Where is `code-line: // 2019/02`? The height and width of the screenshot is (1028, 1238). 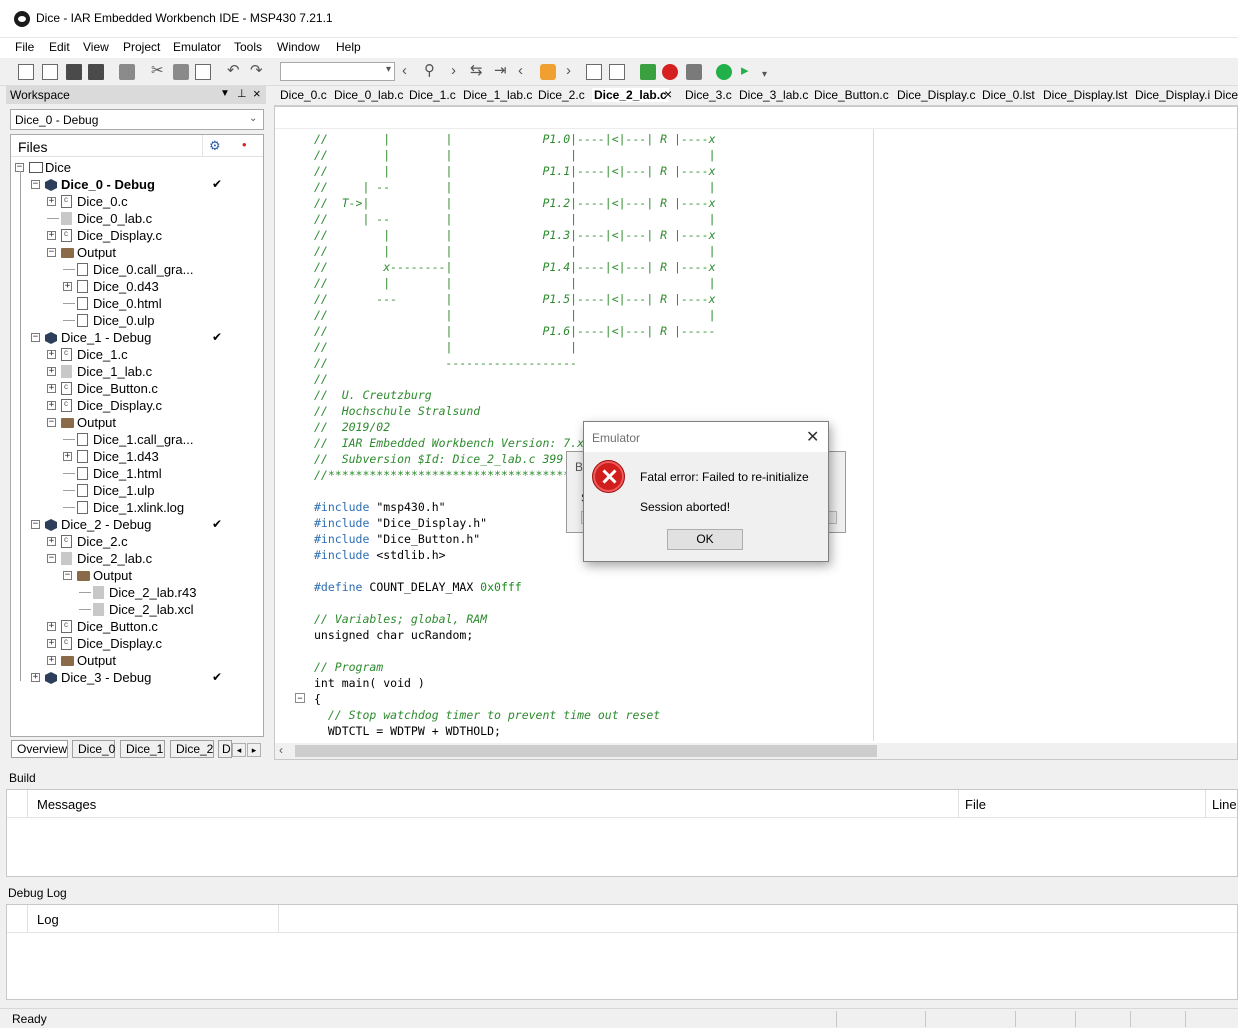
code-line: // 2019/02 is located at coordinates (352, 427).